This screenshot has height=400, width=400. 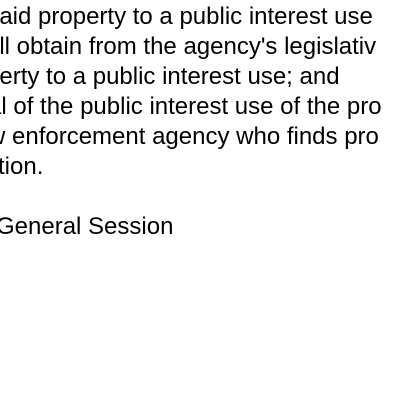 What do you see at coordinates (186, 16) in the screenshot?
I see `text-line: slaid property to a public interest use` at bounding box center [186, 16].